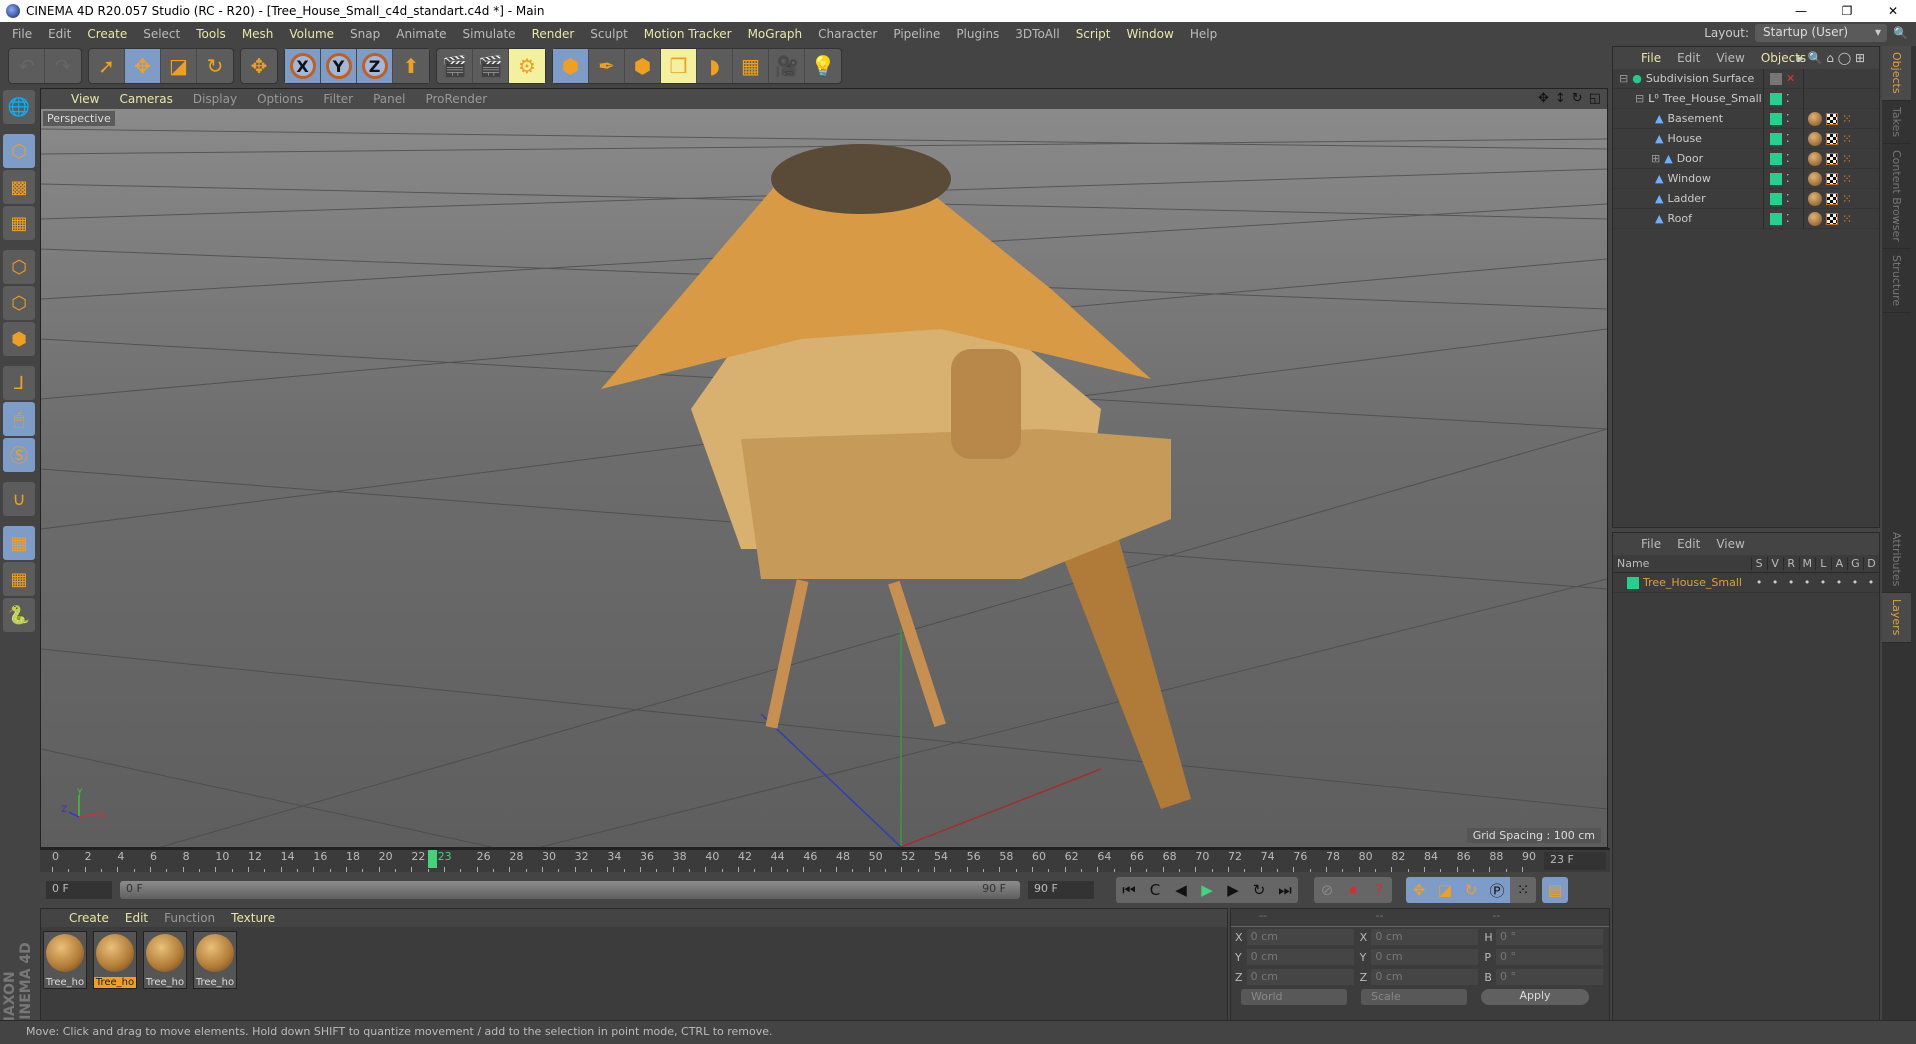  Describe the element at coordinates (570, 890) in the screenshot. I see `frame-range-slider: 0 F 90 F` at that location.